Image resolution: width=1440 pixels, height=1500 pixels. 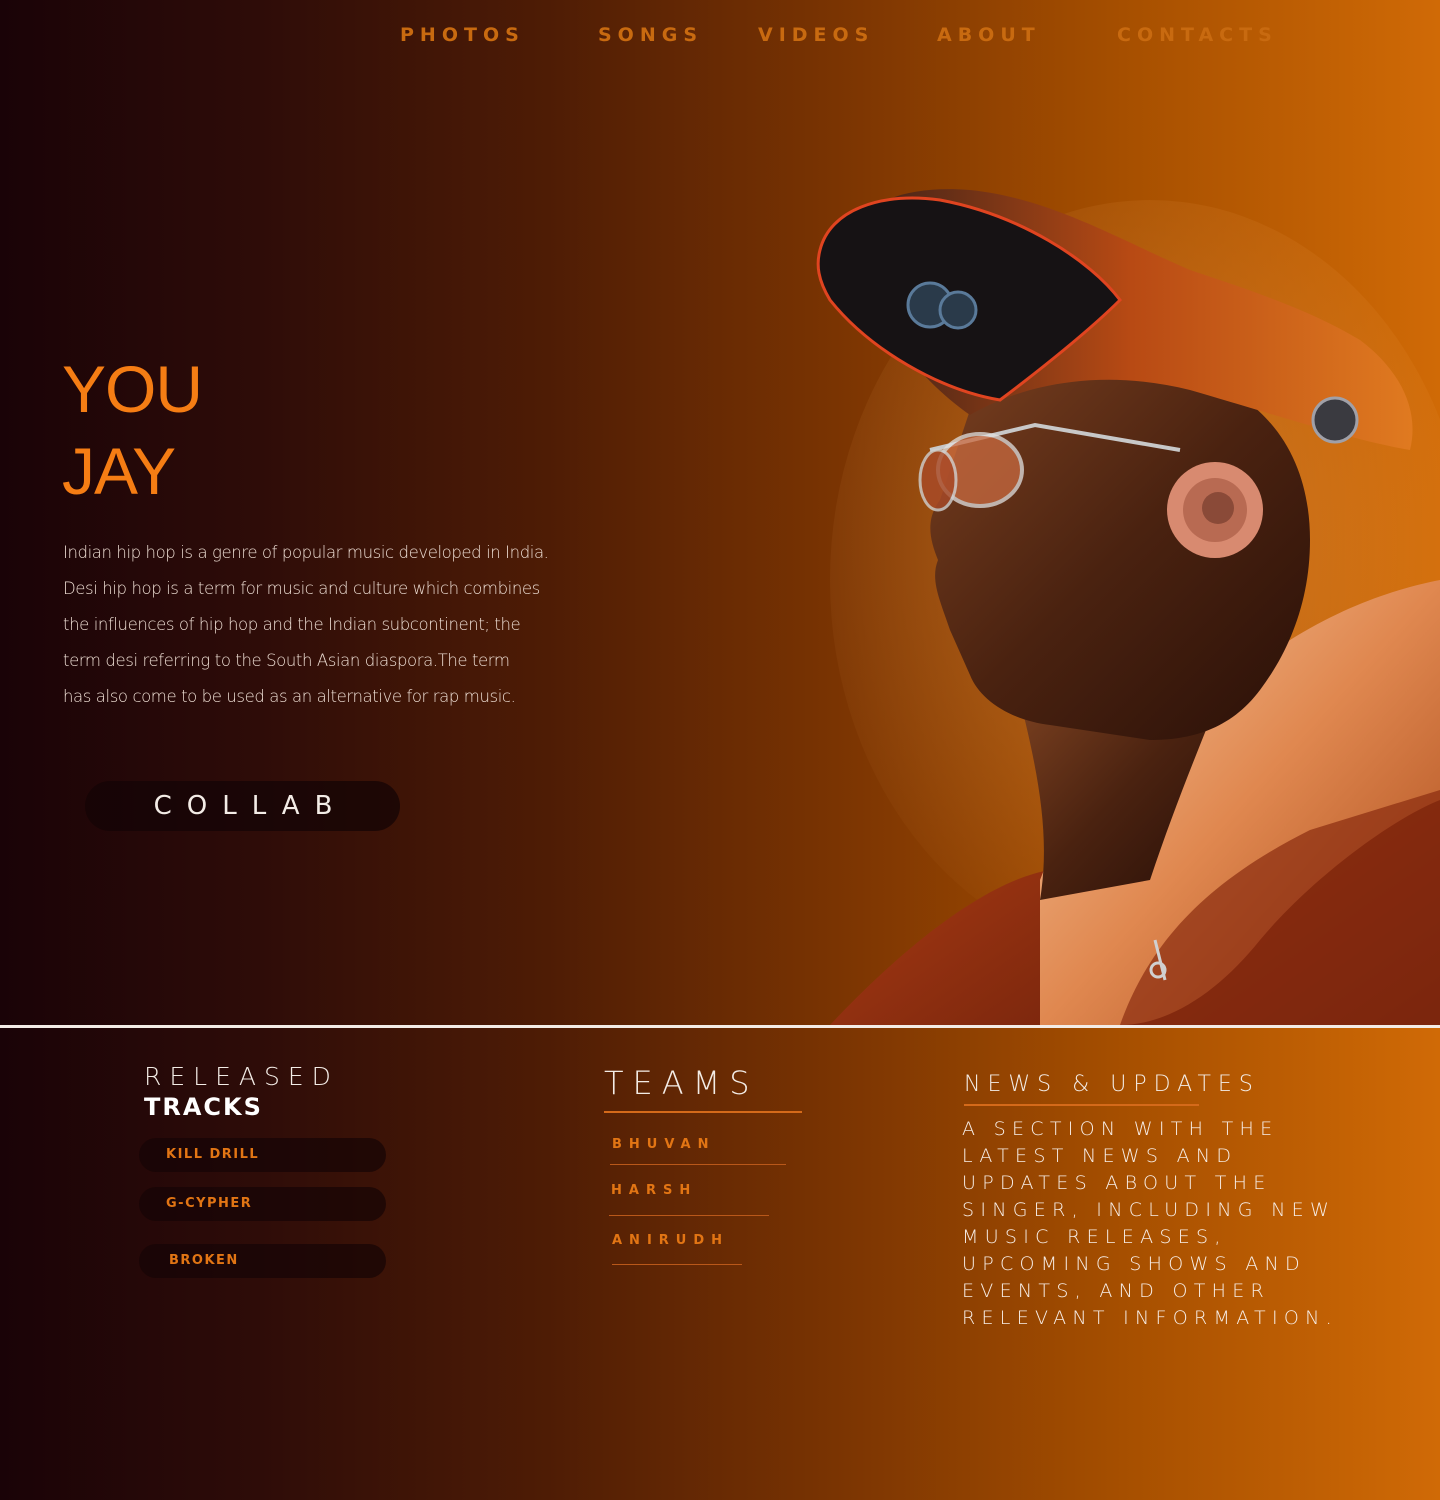 What do you see at coordinates (132, 389) in the screenshot?
I see `artist-name-line1: YOU` at bounding box center [132, 389].